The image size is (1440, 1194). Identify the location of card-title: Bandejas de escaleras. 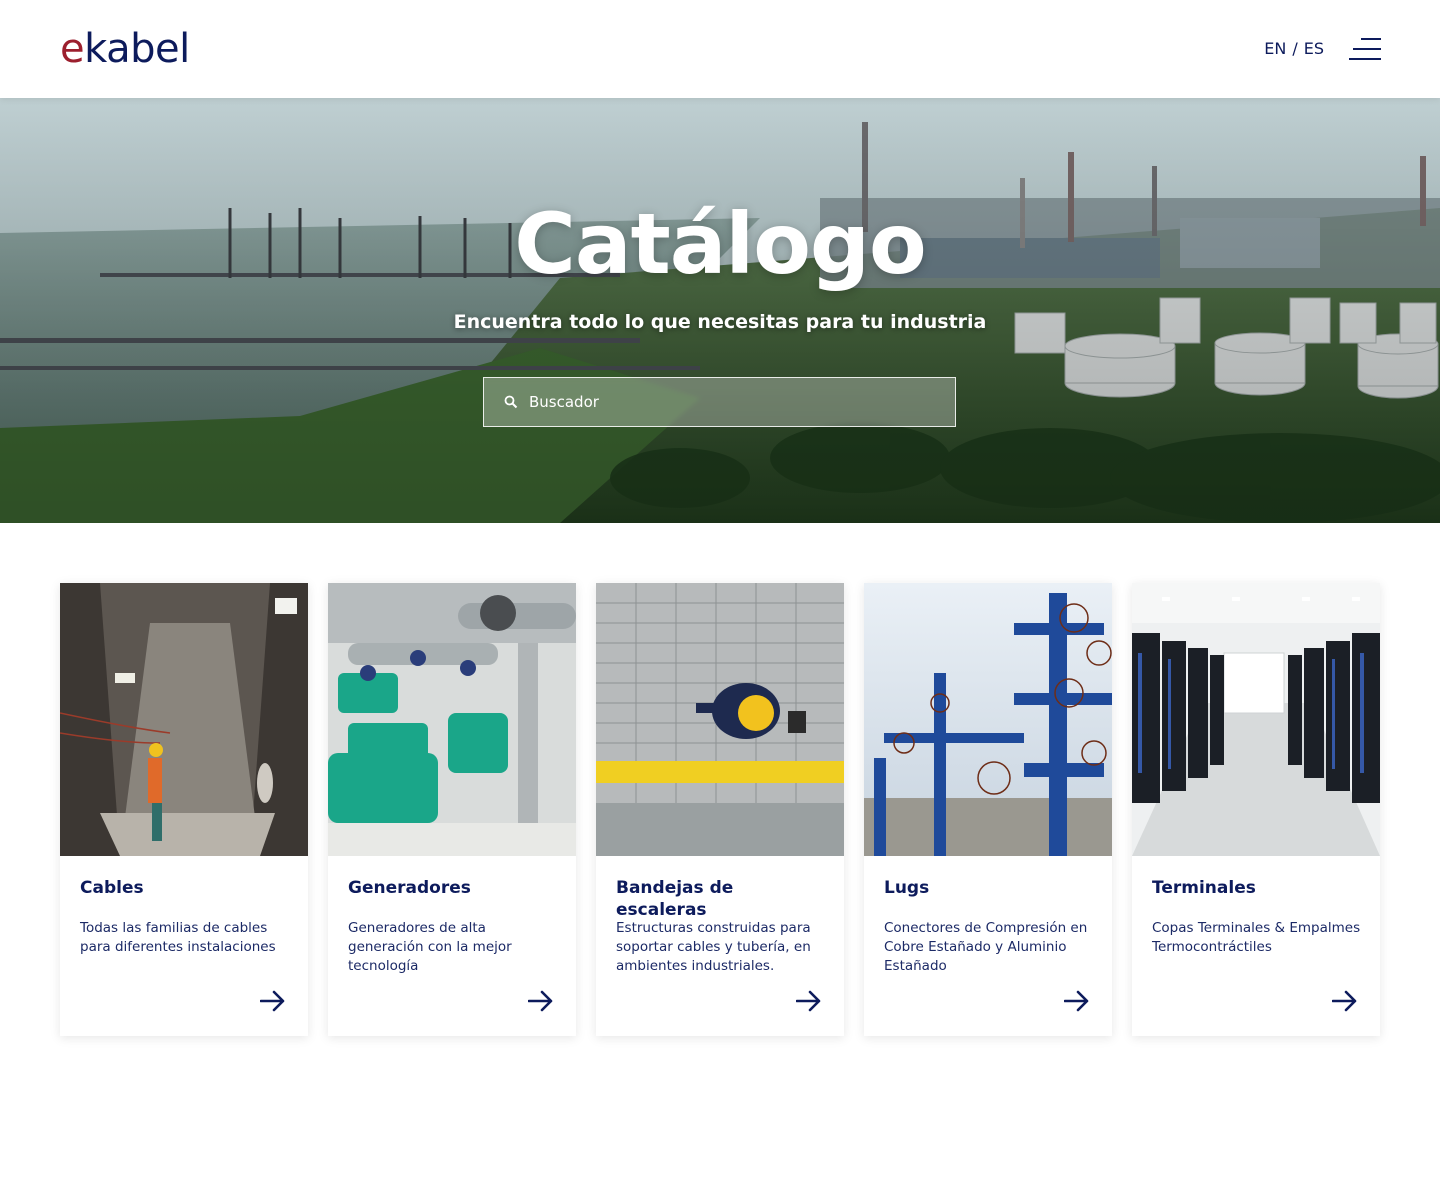
(675, 899).